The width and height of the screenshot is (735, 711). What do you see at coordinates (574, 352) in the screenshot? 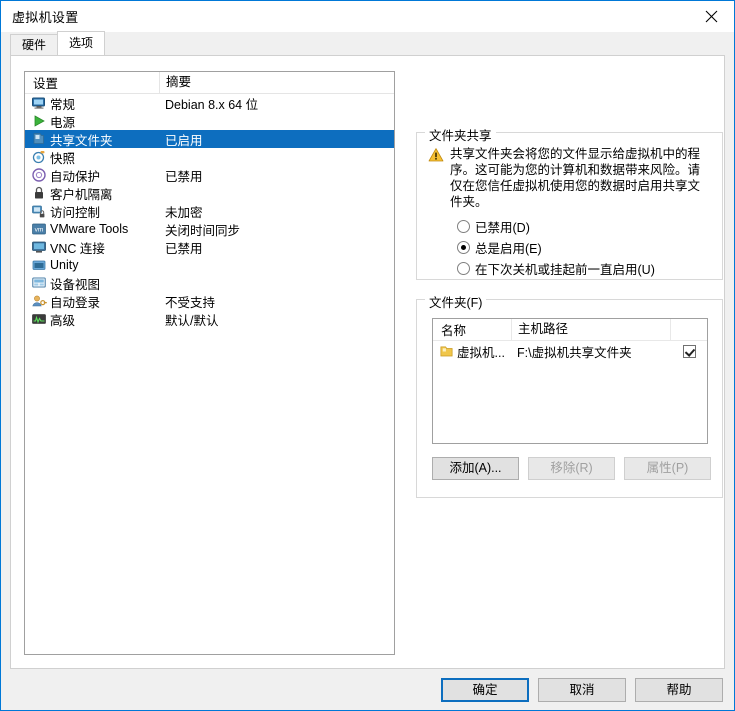
I see `folder-host-path-cell: F:\虚拟机共享文件夹` at bounding box center [574, 352].